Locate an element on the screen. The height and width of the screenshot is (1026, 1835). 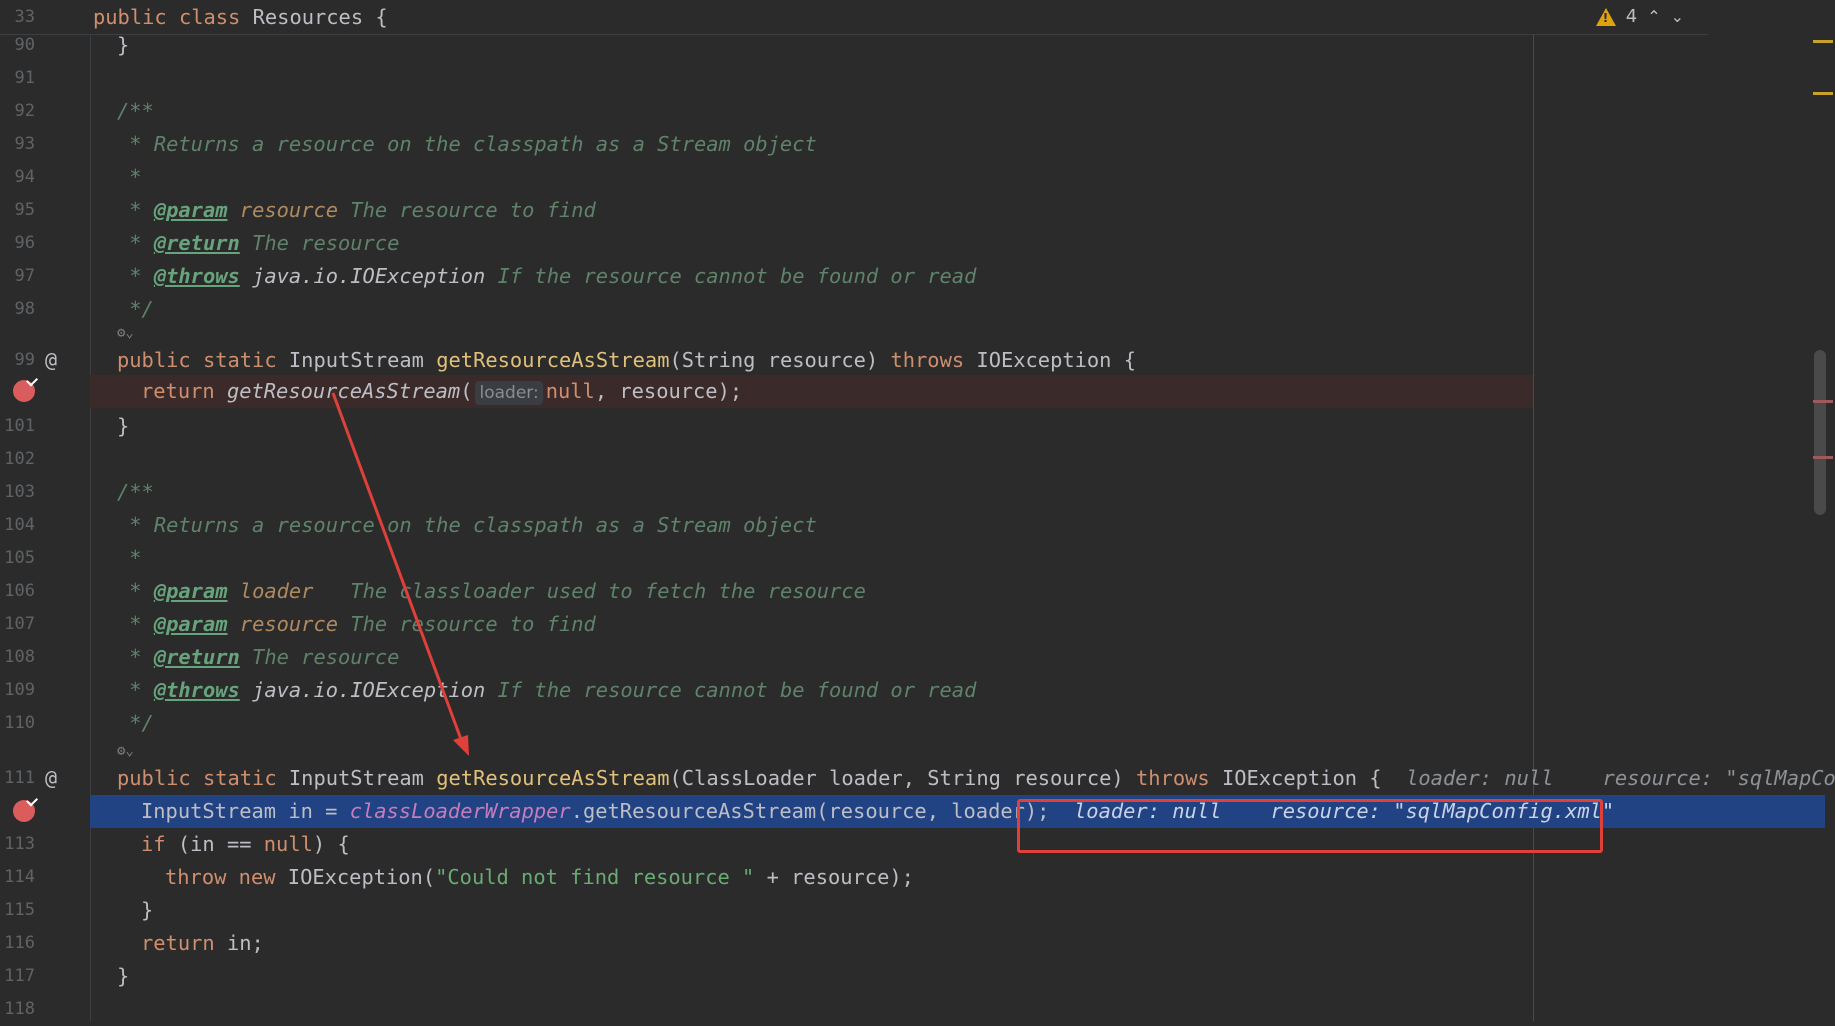
code-text: * @param resource The resource to find is located at coordinates (356, 624).